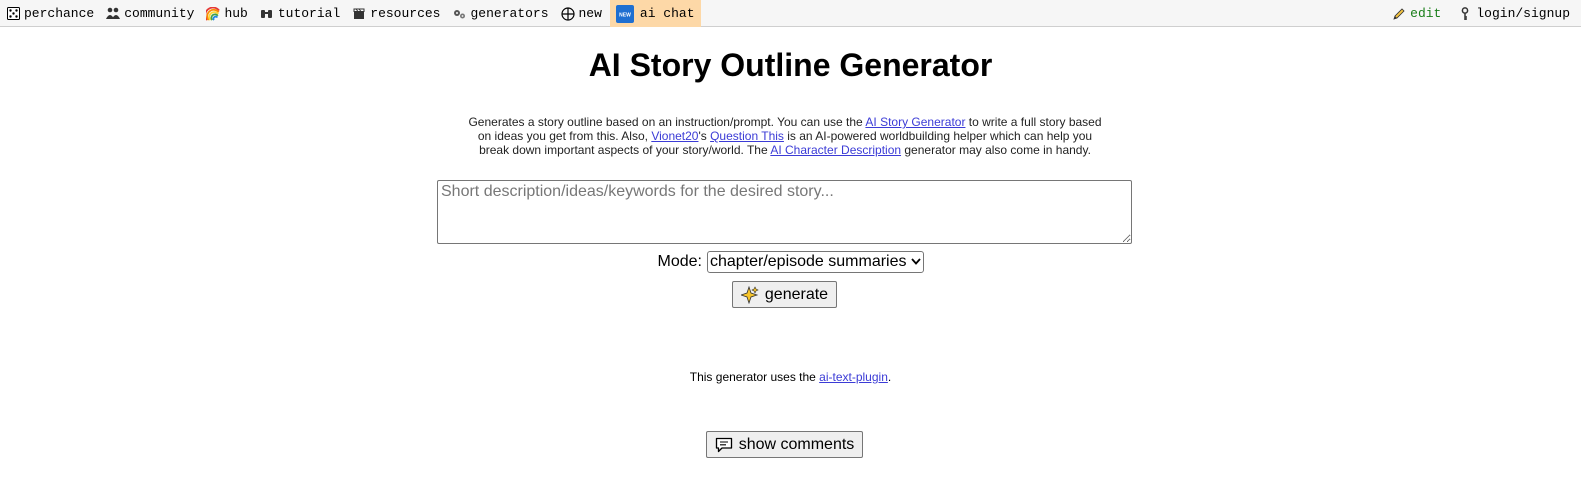 The height and width of the screenshot is (490, 1581). Describe the element at coordinates (113, 14) in the screenshot. I see `people-icon` at that location.